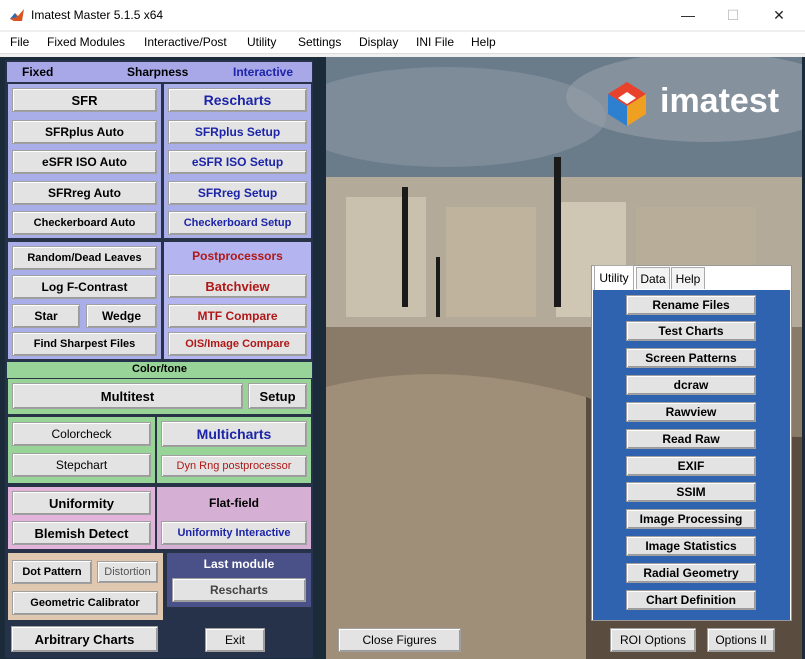 Image resolution: width=805 pixels, height=659 pixels. I want to click on fixed-label: Fixed, so click(38, 72).